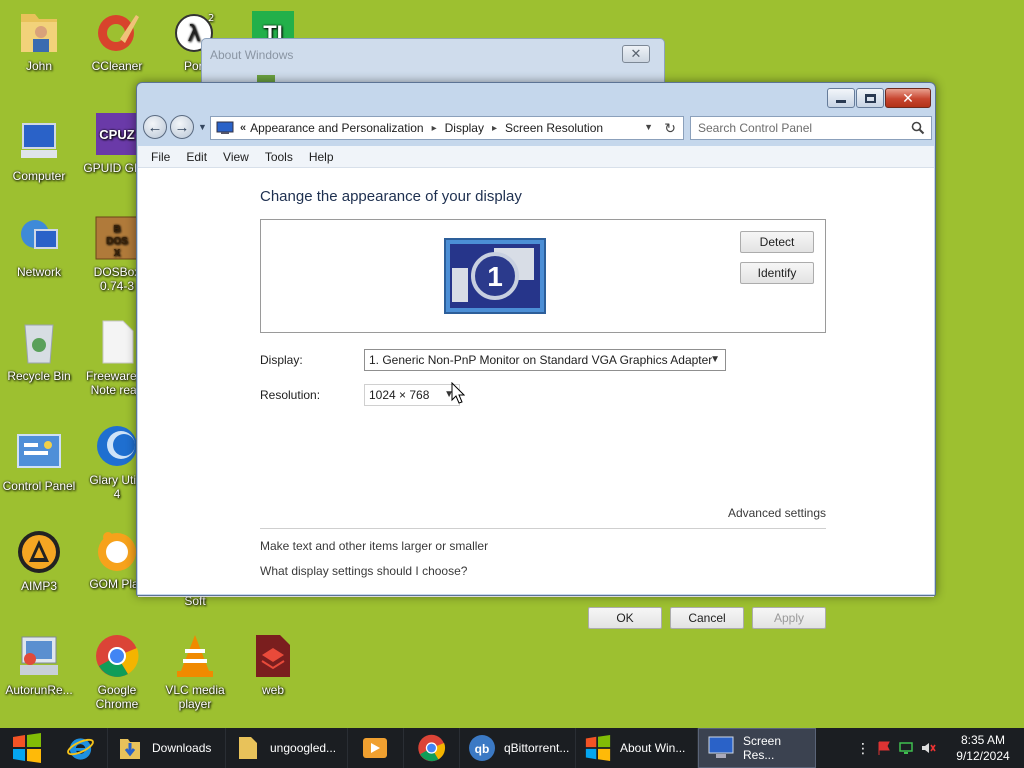 The image size is (1024, 768). What do you see at coordinates (755, 128) in the screenshot?
I see `search-placeholder: Search Control Panel` at bounding box center [755, 128].